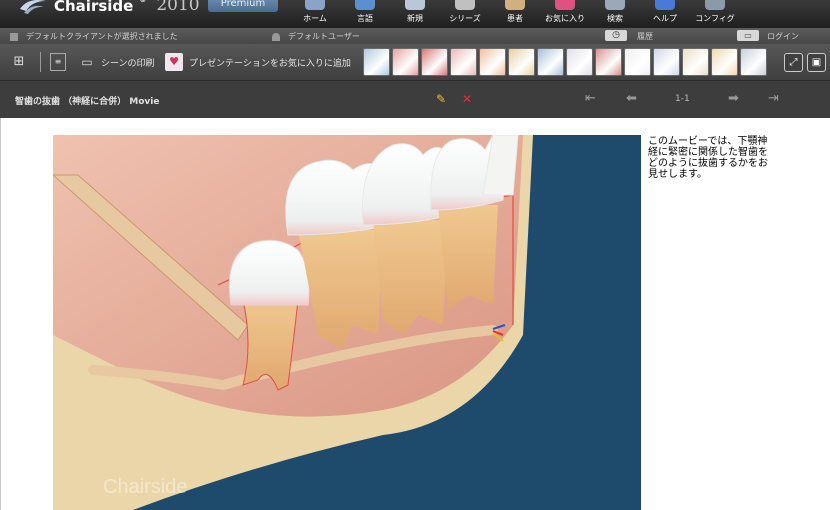 The image size is (830, 510). I want to click on user-status: デフォルトユーザー, so click(316, 36).